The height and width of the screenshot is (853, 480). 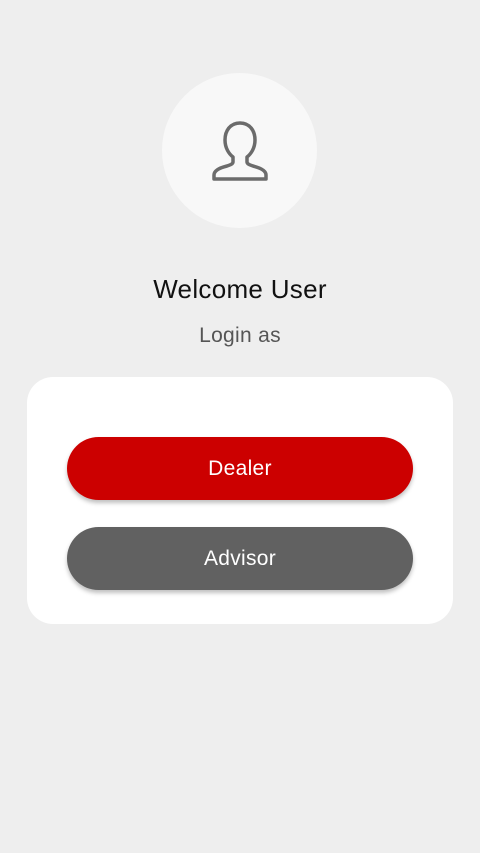 I want to click on dealer-button: Dealer, so click(x=240, y=468).